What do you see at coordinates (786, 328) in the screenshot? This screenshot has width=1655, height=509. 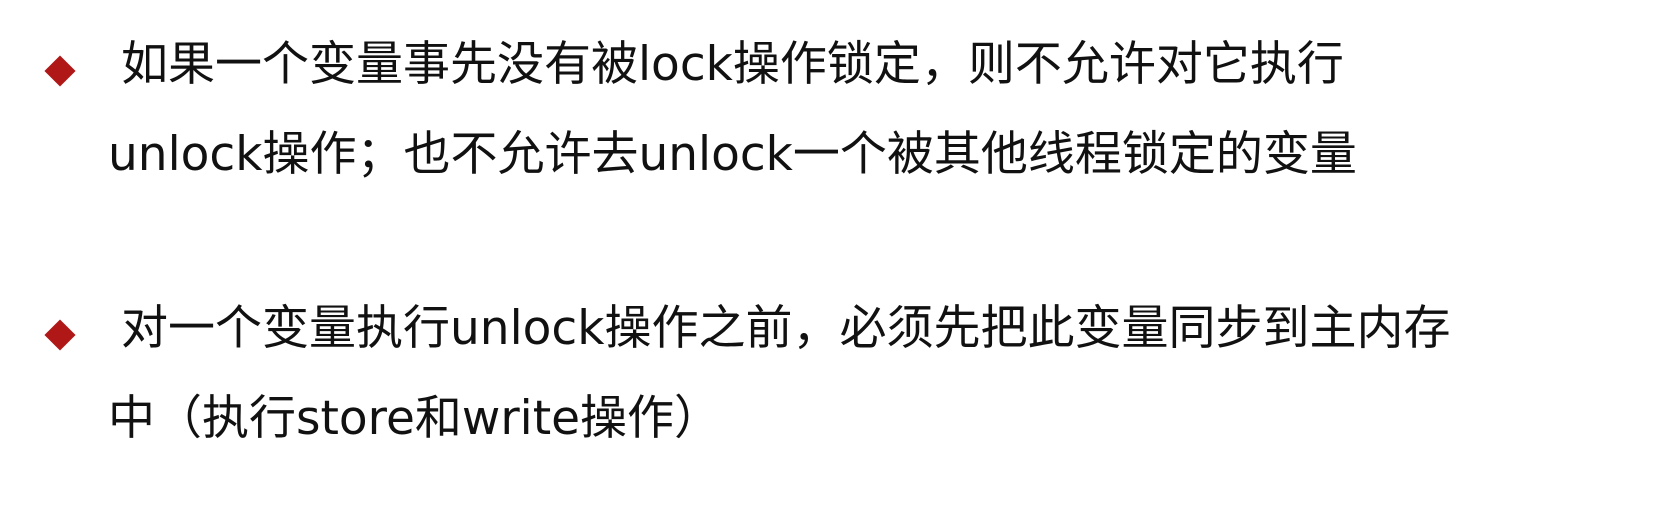 I see `bullet-line: 对一个变量执行unlock操作之前，必须先把此变量同步到主内存` at bounding box center [786, 328].